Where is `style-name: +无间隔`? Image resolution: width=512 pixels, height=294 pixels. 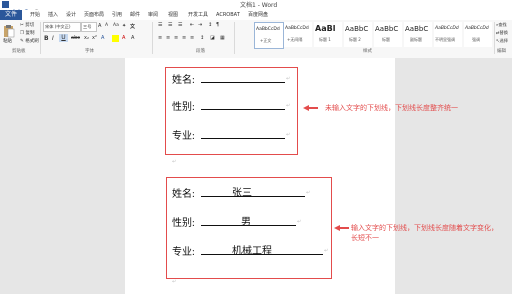
style-name: +无间隔 is located at coordinates (295, 39).